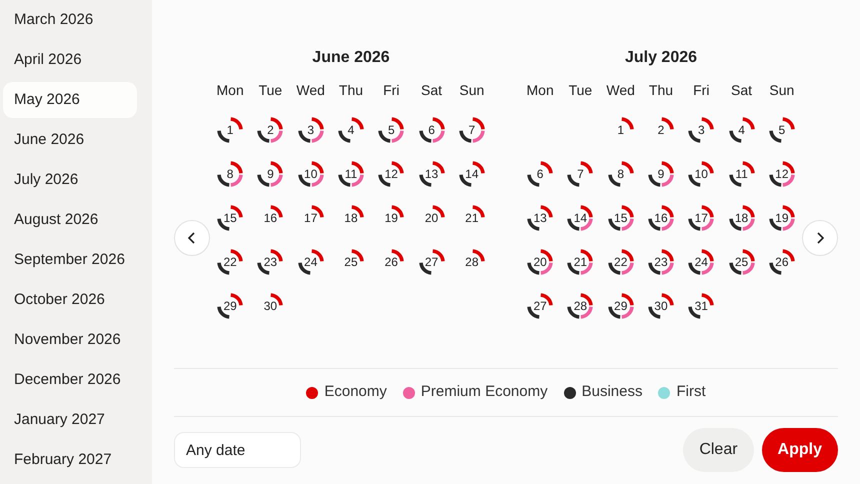 This screenshot has width=860, height=484. I want to click on legend-label: Business, so click(612, 392).